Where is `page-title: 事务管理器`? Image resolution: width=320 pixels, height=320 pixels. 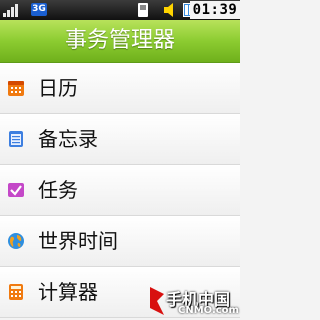 page-title: 事务管理器 is located at coordinates (119, 40).